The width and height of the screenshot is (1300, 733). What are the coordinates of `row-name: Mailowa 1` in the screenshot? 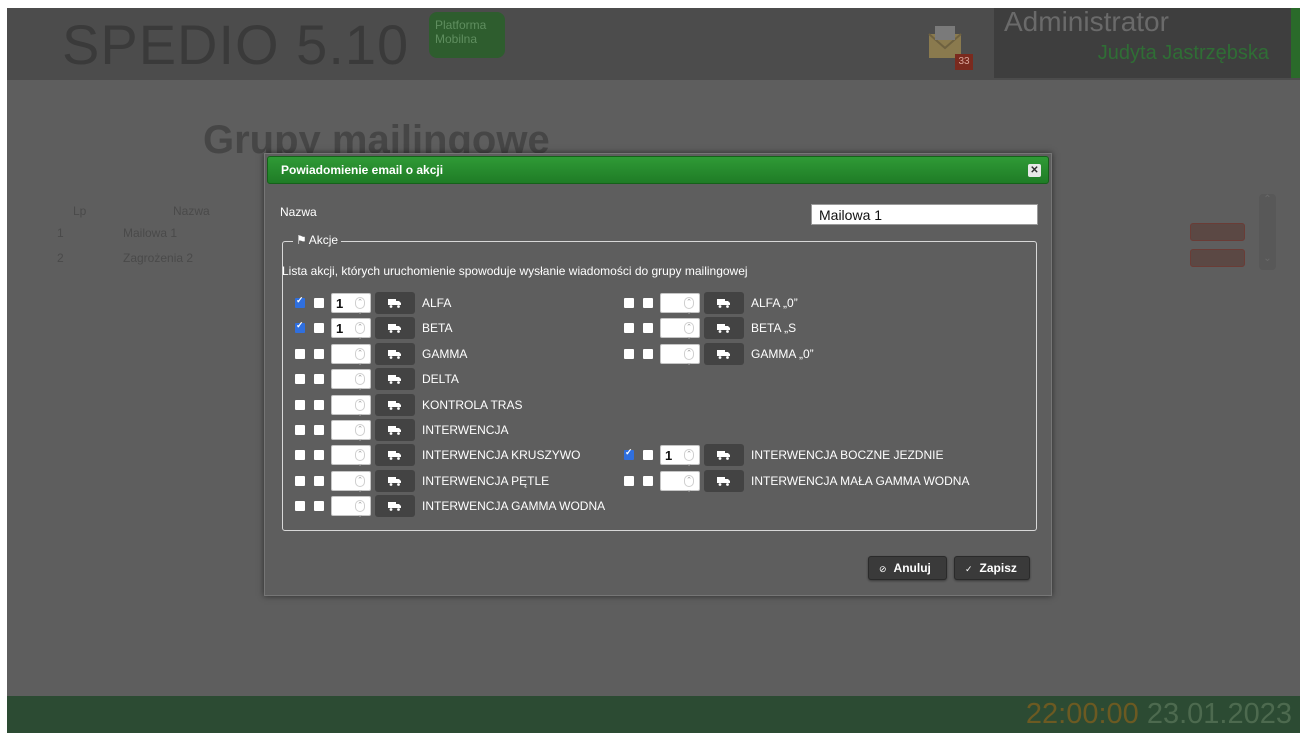 It's located at (150, 233).